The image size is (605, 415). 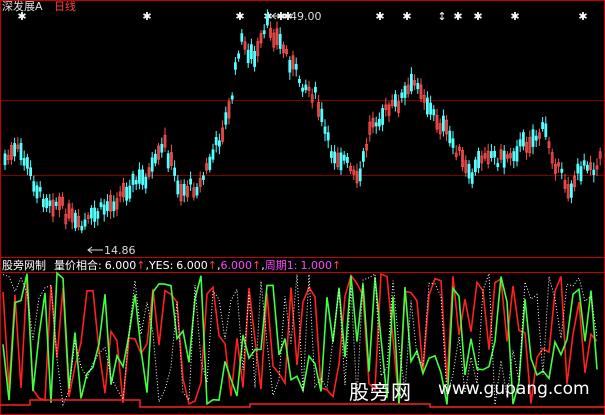 I want to click on param-value: 1.000, so click(x=316, y=265).